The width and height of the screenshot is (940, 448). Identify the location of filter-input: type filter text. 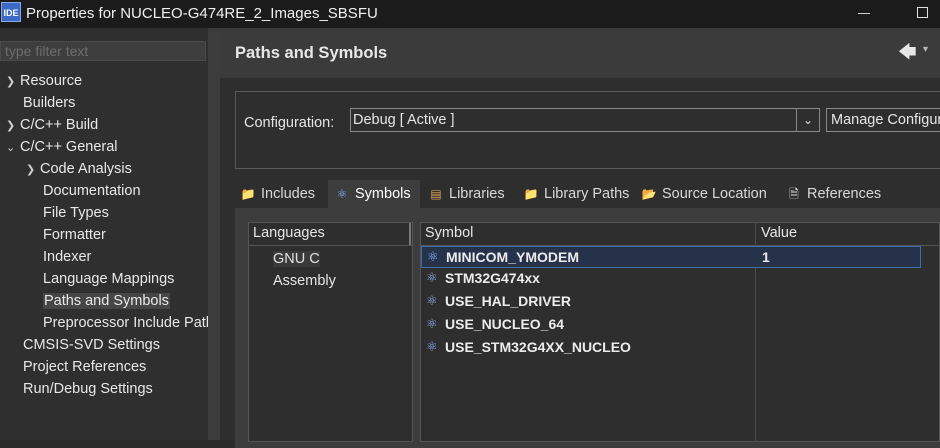
(103, 51).